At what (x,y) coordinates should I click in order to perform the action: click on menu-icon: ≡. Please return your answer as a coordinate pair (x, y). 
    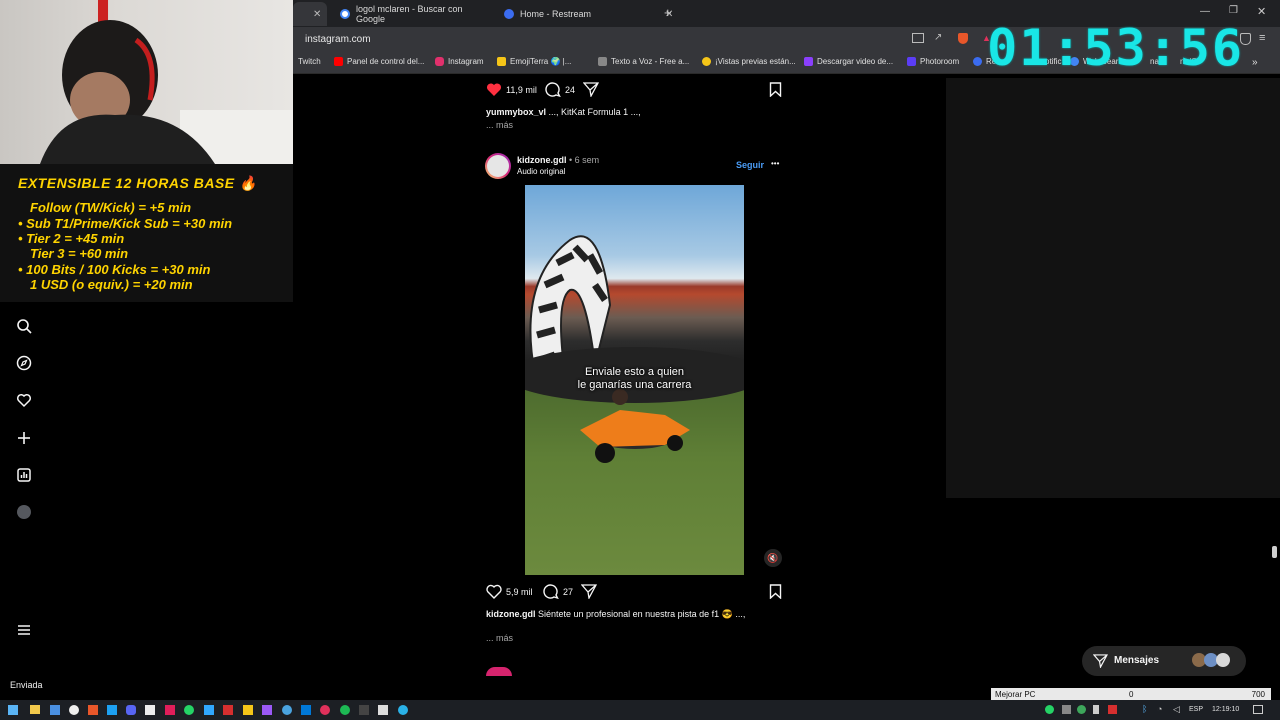
    Looking at the image, I should click on (1262, 38).